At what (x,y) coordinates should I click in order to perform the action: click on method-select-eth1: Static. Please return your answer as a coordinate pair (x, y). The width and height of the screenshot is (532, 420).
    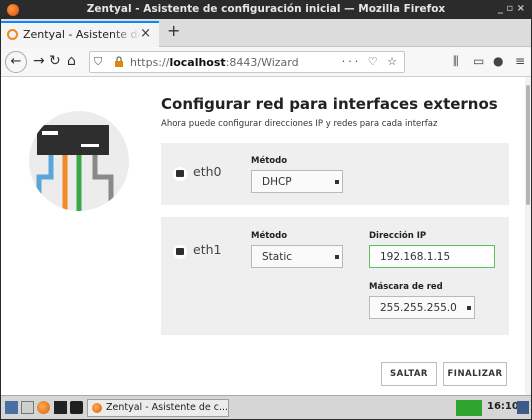
    Looking at the image, I should click on (297, 256).